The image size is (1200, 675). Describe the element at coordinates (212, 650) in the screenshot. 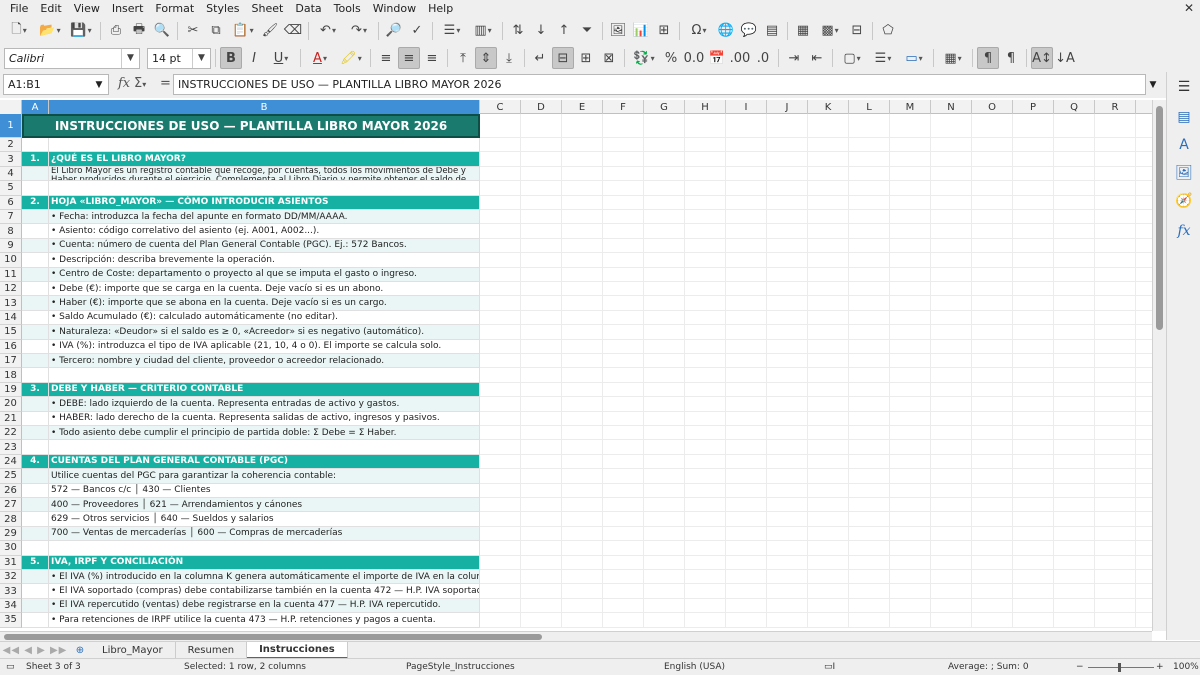

I see `tab-resumen: Resumen` at that location.